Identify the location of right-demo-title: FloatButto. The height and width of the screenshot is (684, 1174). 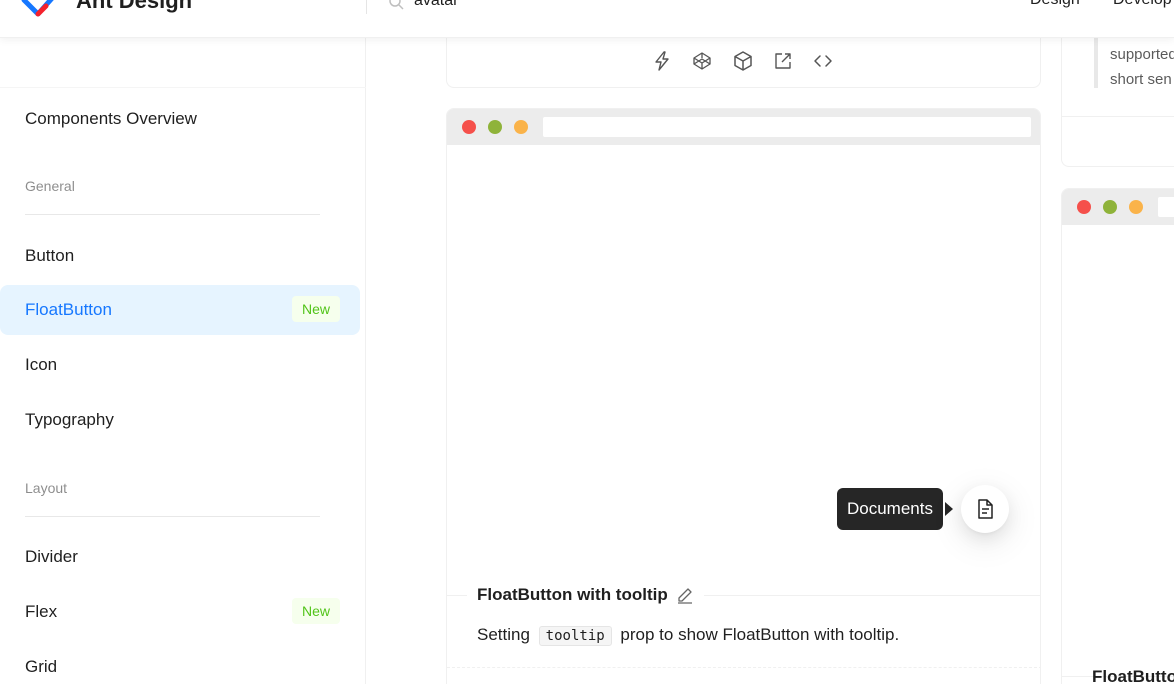
(1133, 675).